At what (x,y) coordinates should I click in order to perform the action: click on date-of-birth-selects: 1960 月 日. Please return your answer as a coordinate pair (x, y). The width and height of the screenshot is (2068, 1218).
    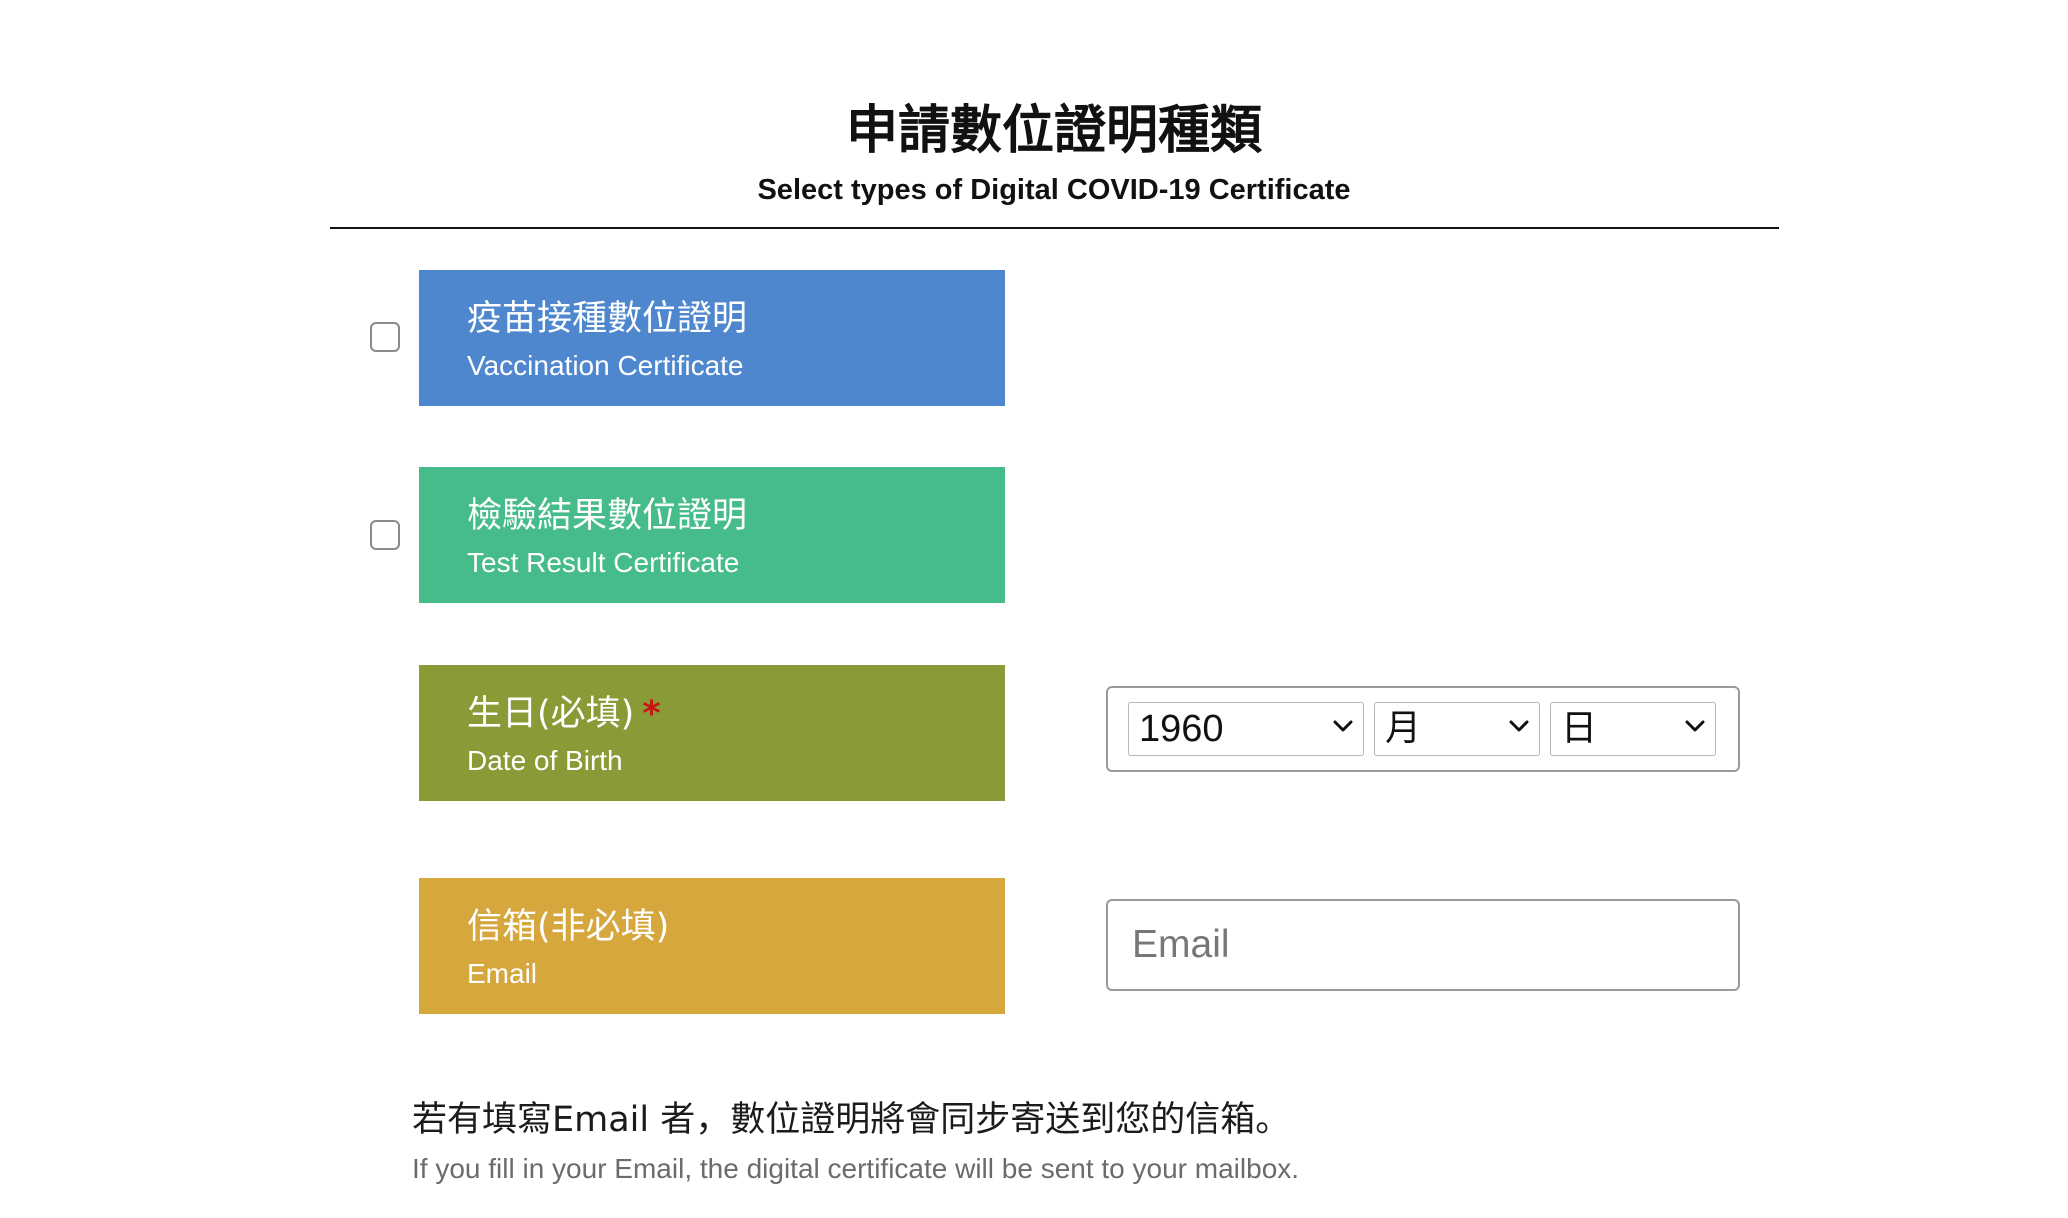
    Looking at the image, I should click on (1423, 729).